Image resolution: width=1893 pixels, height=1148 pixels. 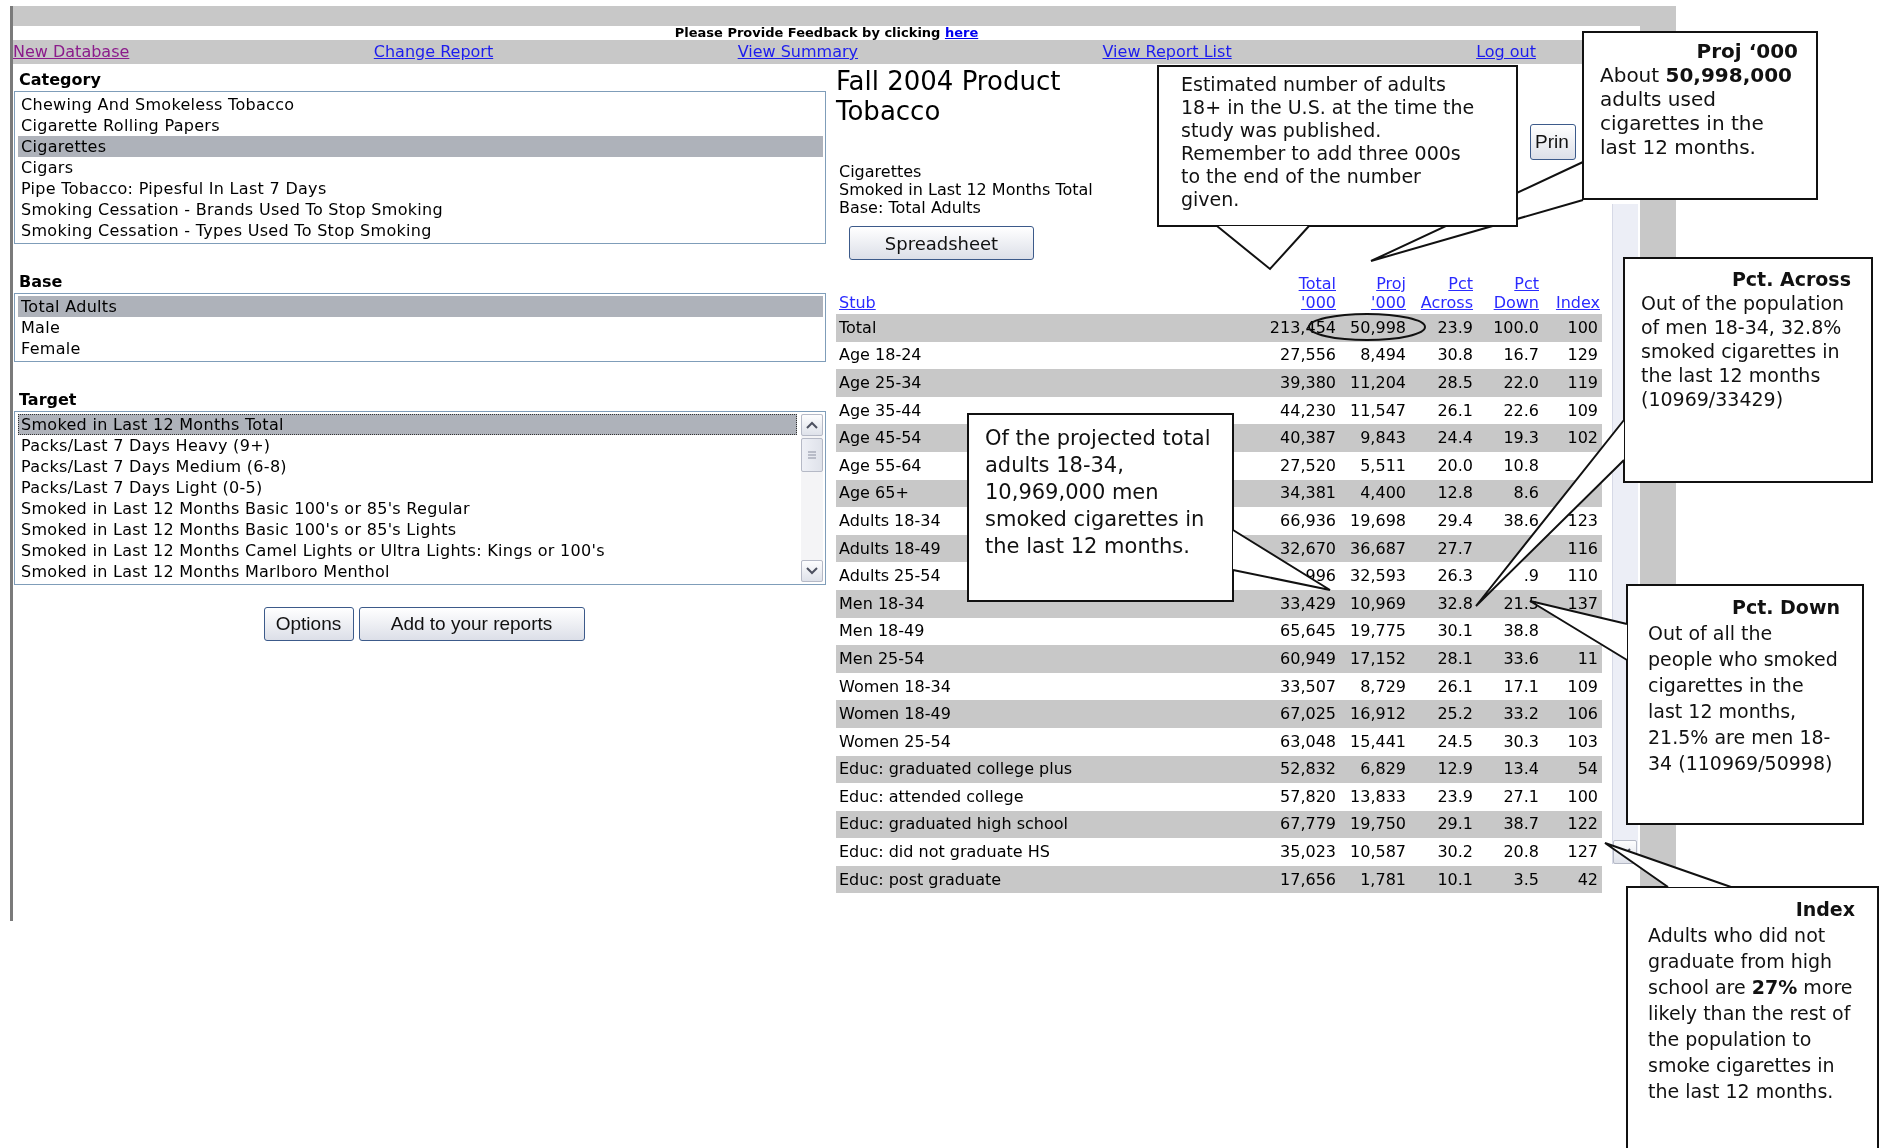 I want to click on list-option: Cigarette Rolling Papers, so click(x=420, y=125).